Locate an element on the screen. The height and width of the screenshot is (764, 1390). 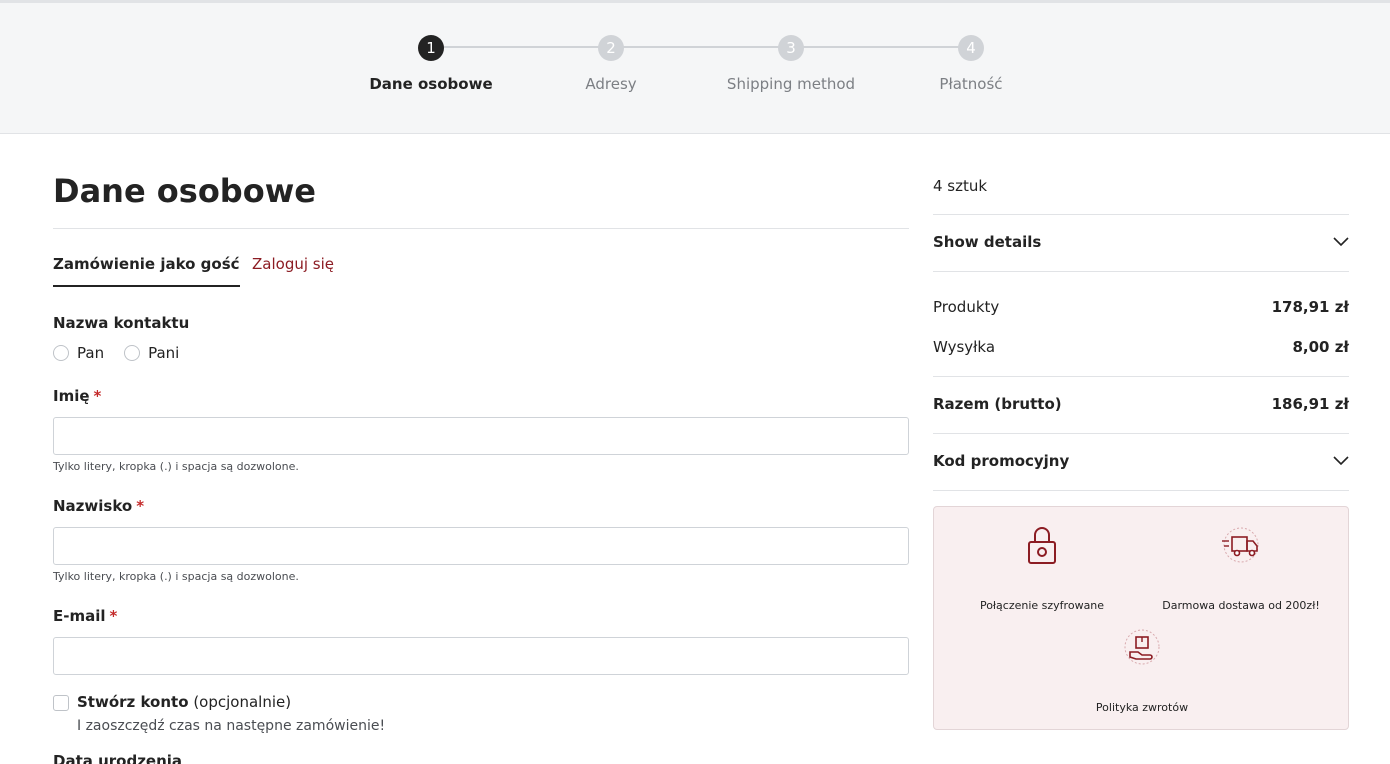
radio-label: Pan is located at coordinates (91, 353).